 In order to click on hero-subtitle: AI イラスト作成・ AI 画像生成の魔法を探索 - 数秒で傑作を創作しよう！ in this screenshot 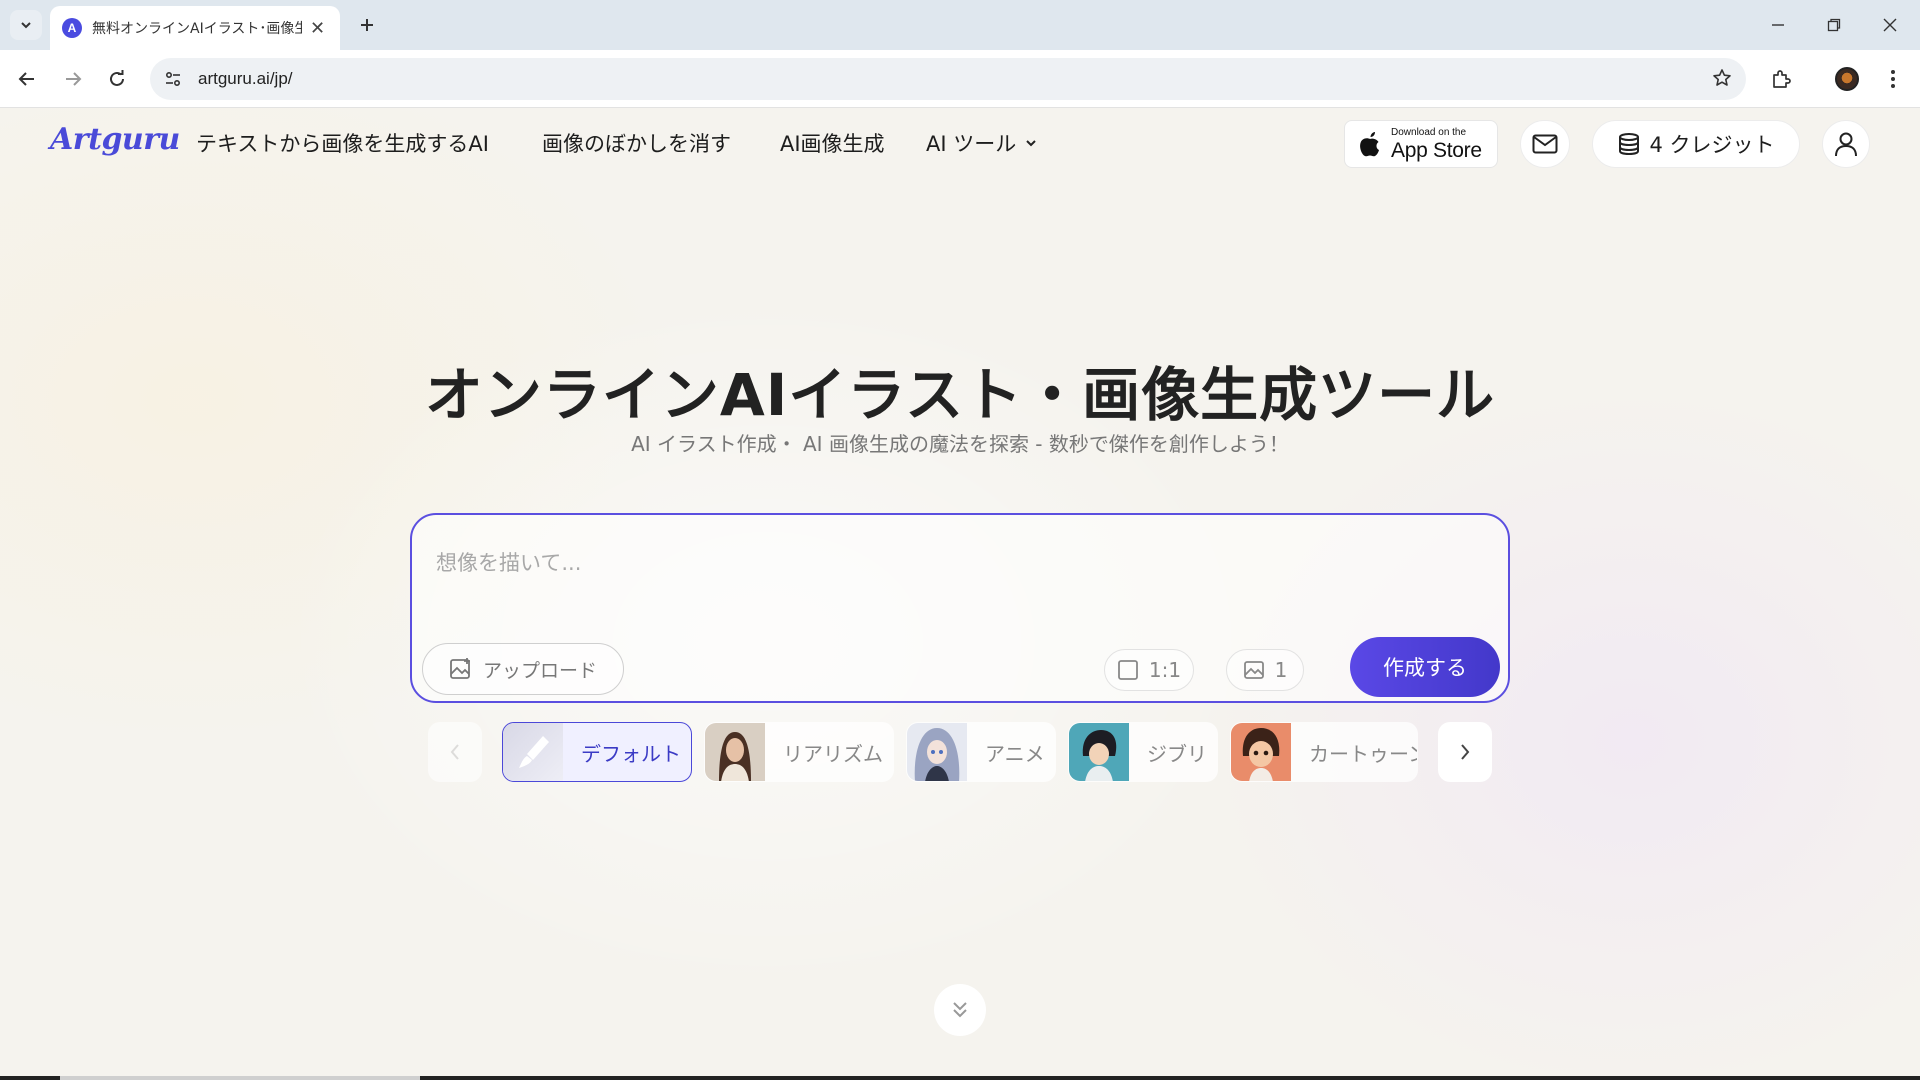, I will do `click(960, 444)`.